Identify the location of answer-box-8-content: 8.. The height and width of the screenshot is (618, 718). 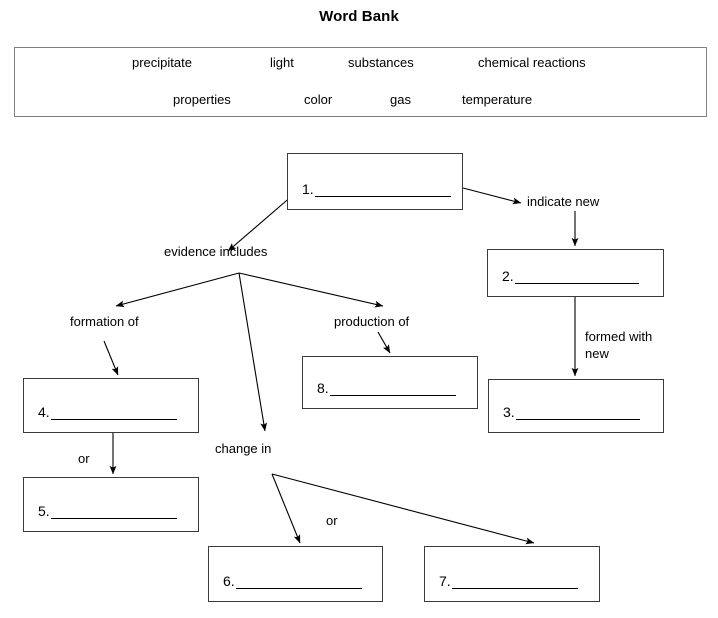
(391, 388).